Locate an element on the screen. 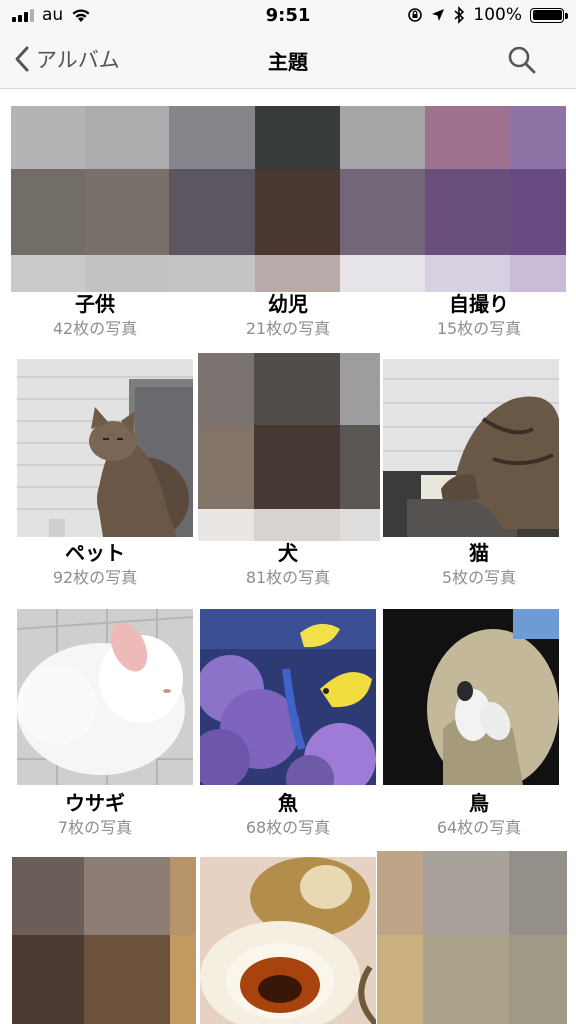 The height and width of the screenshot is (1024, 576). album-name: 犬 is located at coordinates (288, 553).